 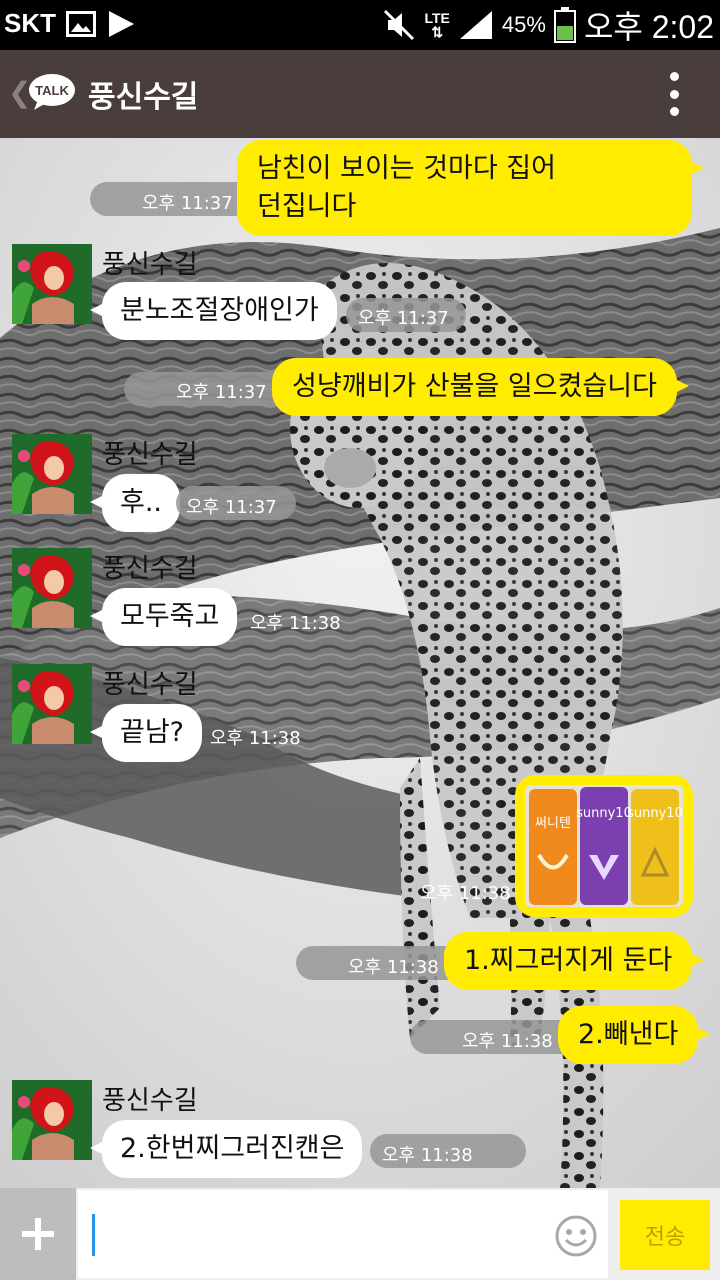 I want to click on clock: 오후 2:02, so click(x=648, y=27).